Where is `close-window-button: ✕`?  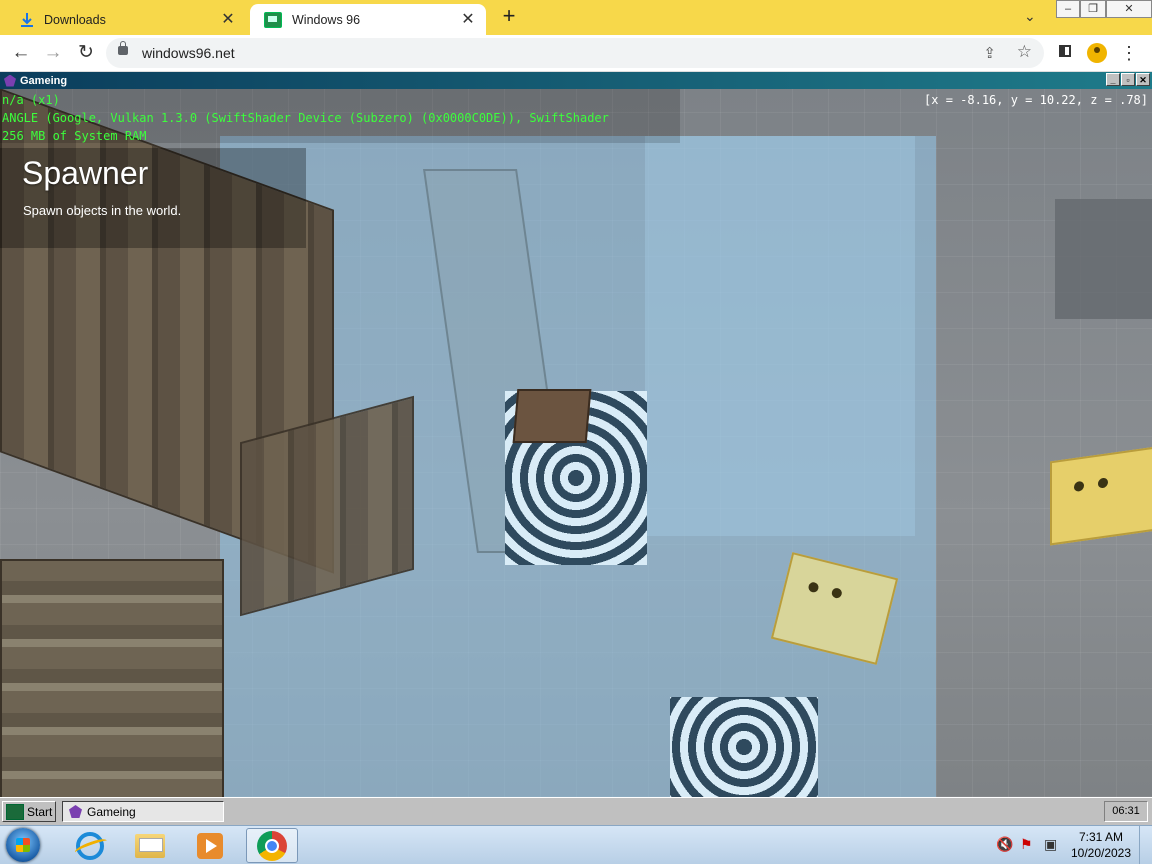 close-window-button: ✕ is located at coordinates (1129, 9).